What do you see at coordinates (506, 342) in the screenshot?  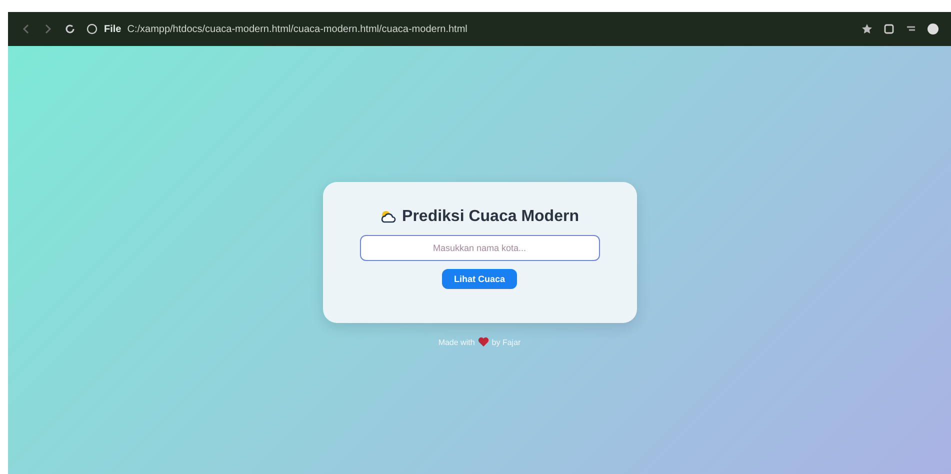 I see `footer-author: by Fajar` at bounding box center [506, 342].